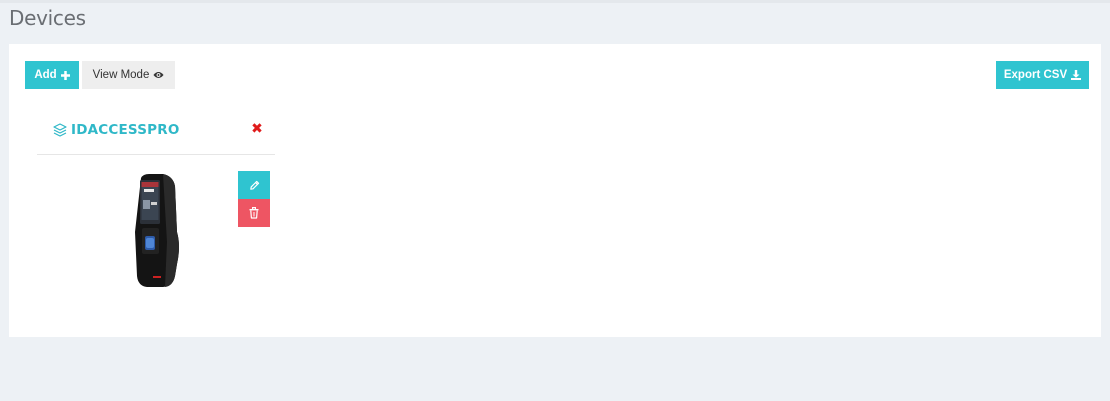 The height and width of the screenshot is (401, 1110). I want to click on trash-icon, so click(254, 213).